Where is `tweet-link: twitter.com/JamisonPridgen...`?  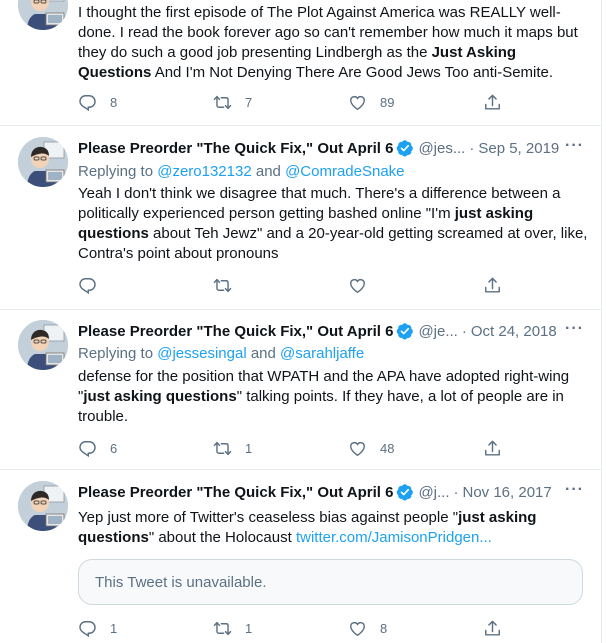
tweet-link: twitter.com/JamisonPridgen... is located at coordinates (394, 537).